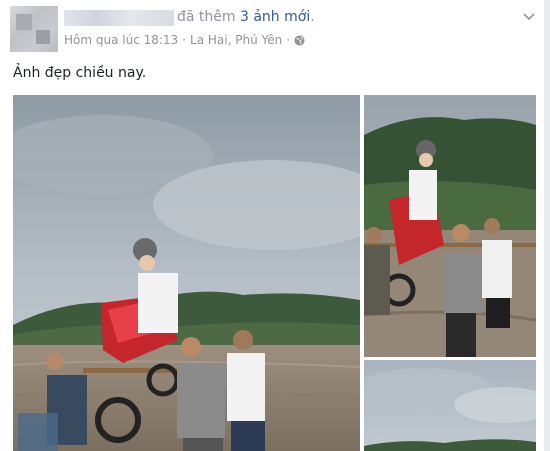  I want to click on post-caption: Ảnh đẹp chiều nay., so click(80, 73).